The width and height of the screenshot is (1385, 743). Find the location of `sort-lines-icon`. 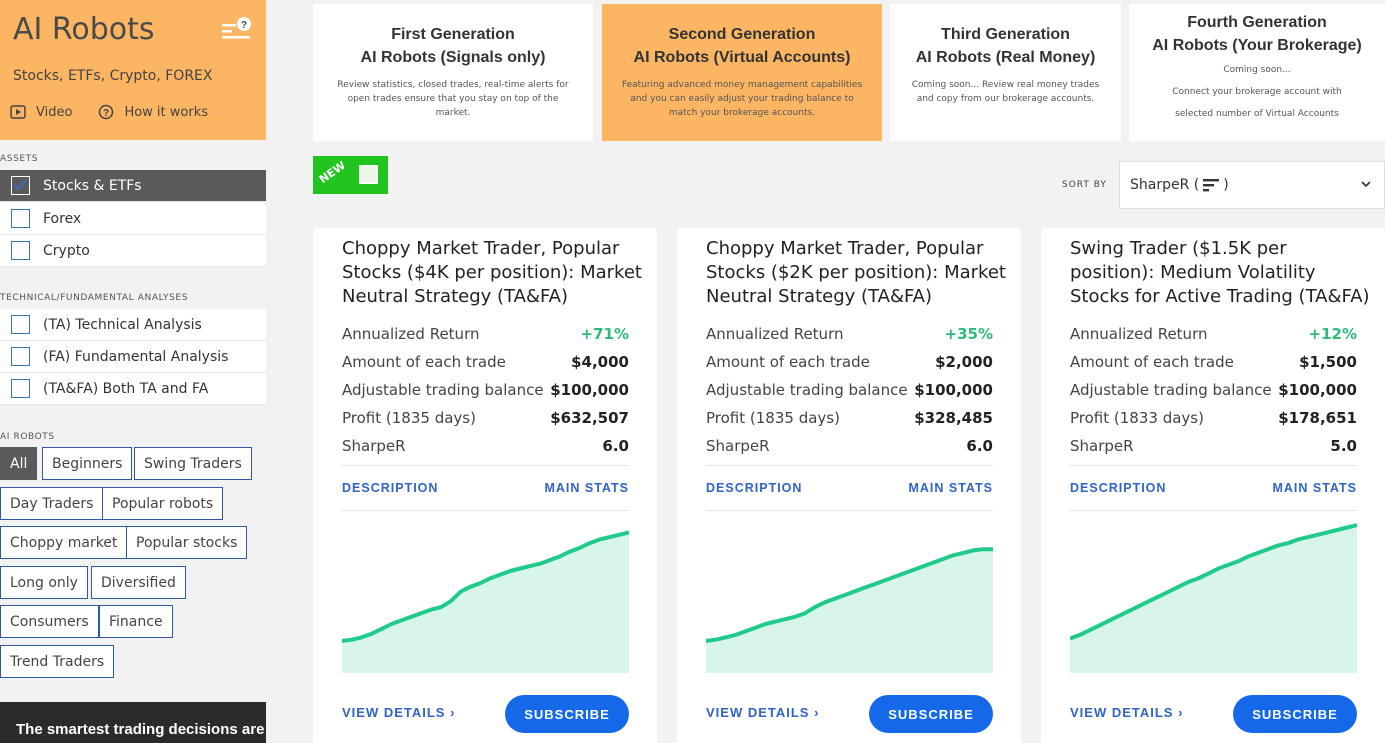

sort-lines-icon is located at coordinates (1211, 185).